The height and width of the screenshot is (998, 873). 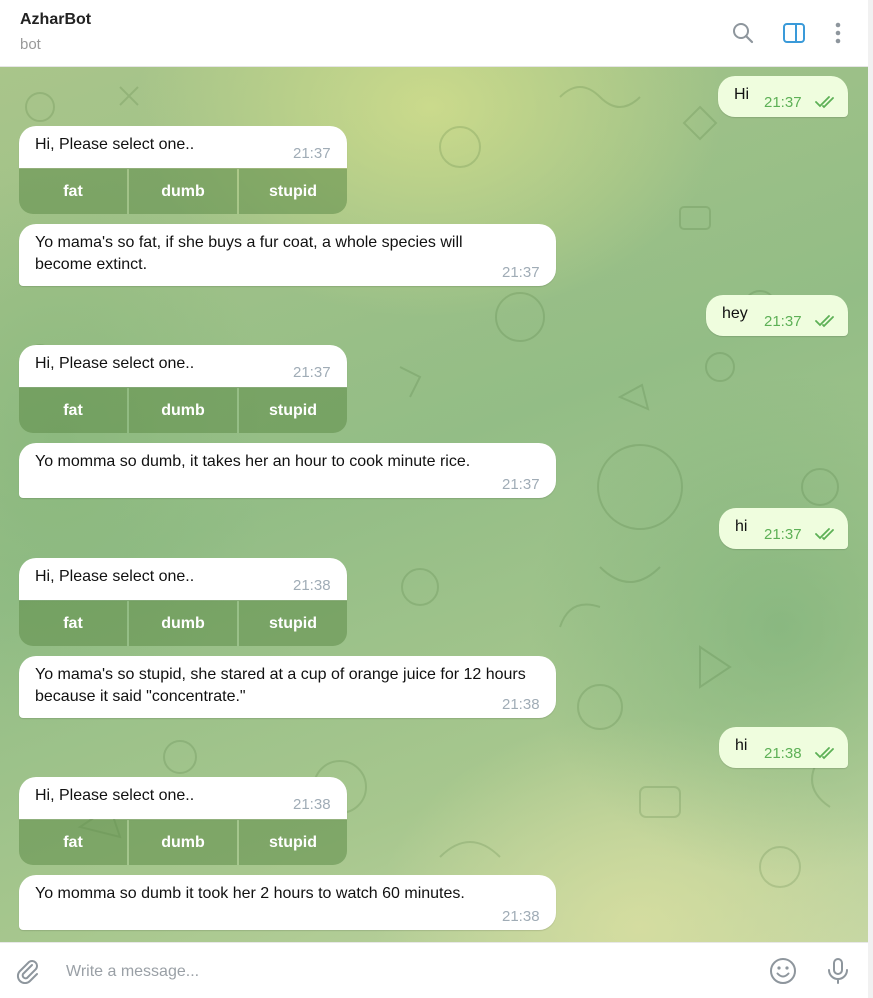 I want to click on outgoing-message: Hi 21:37, so click(x=783, y=96).